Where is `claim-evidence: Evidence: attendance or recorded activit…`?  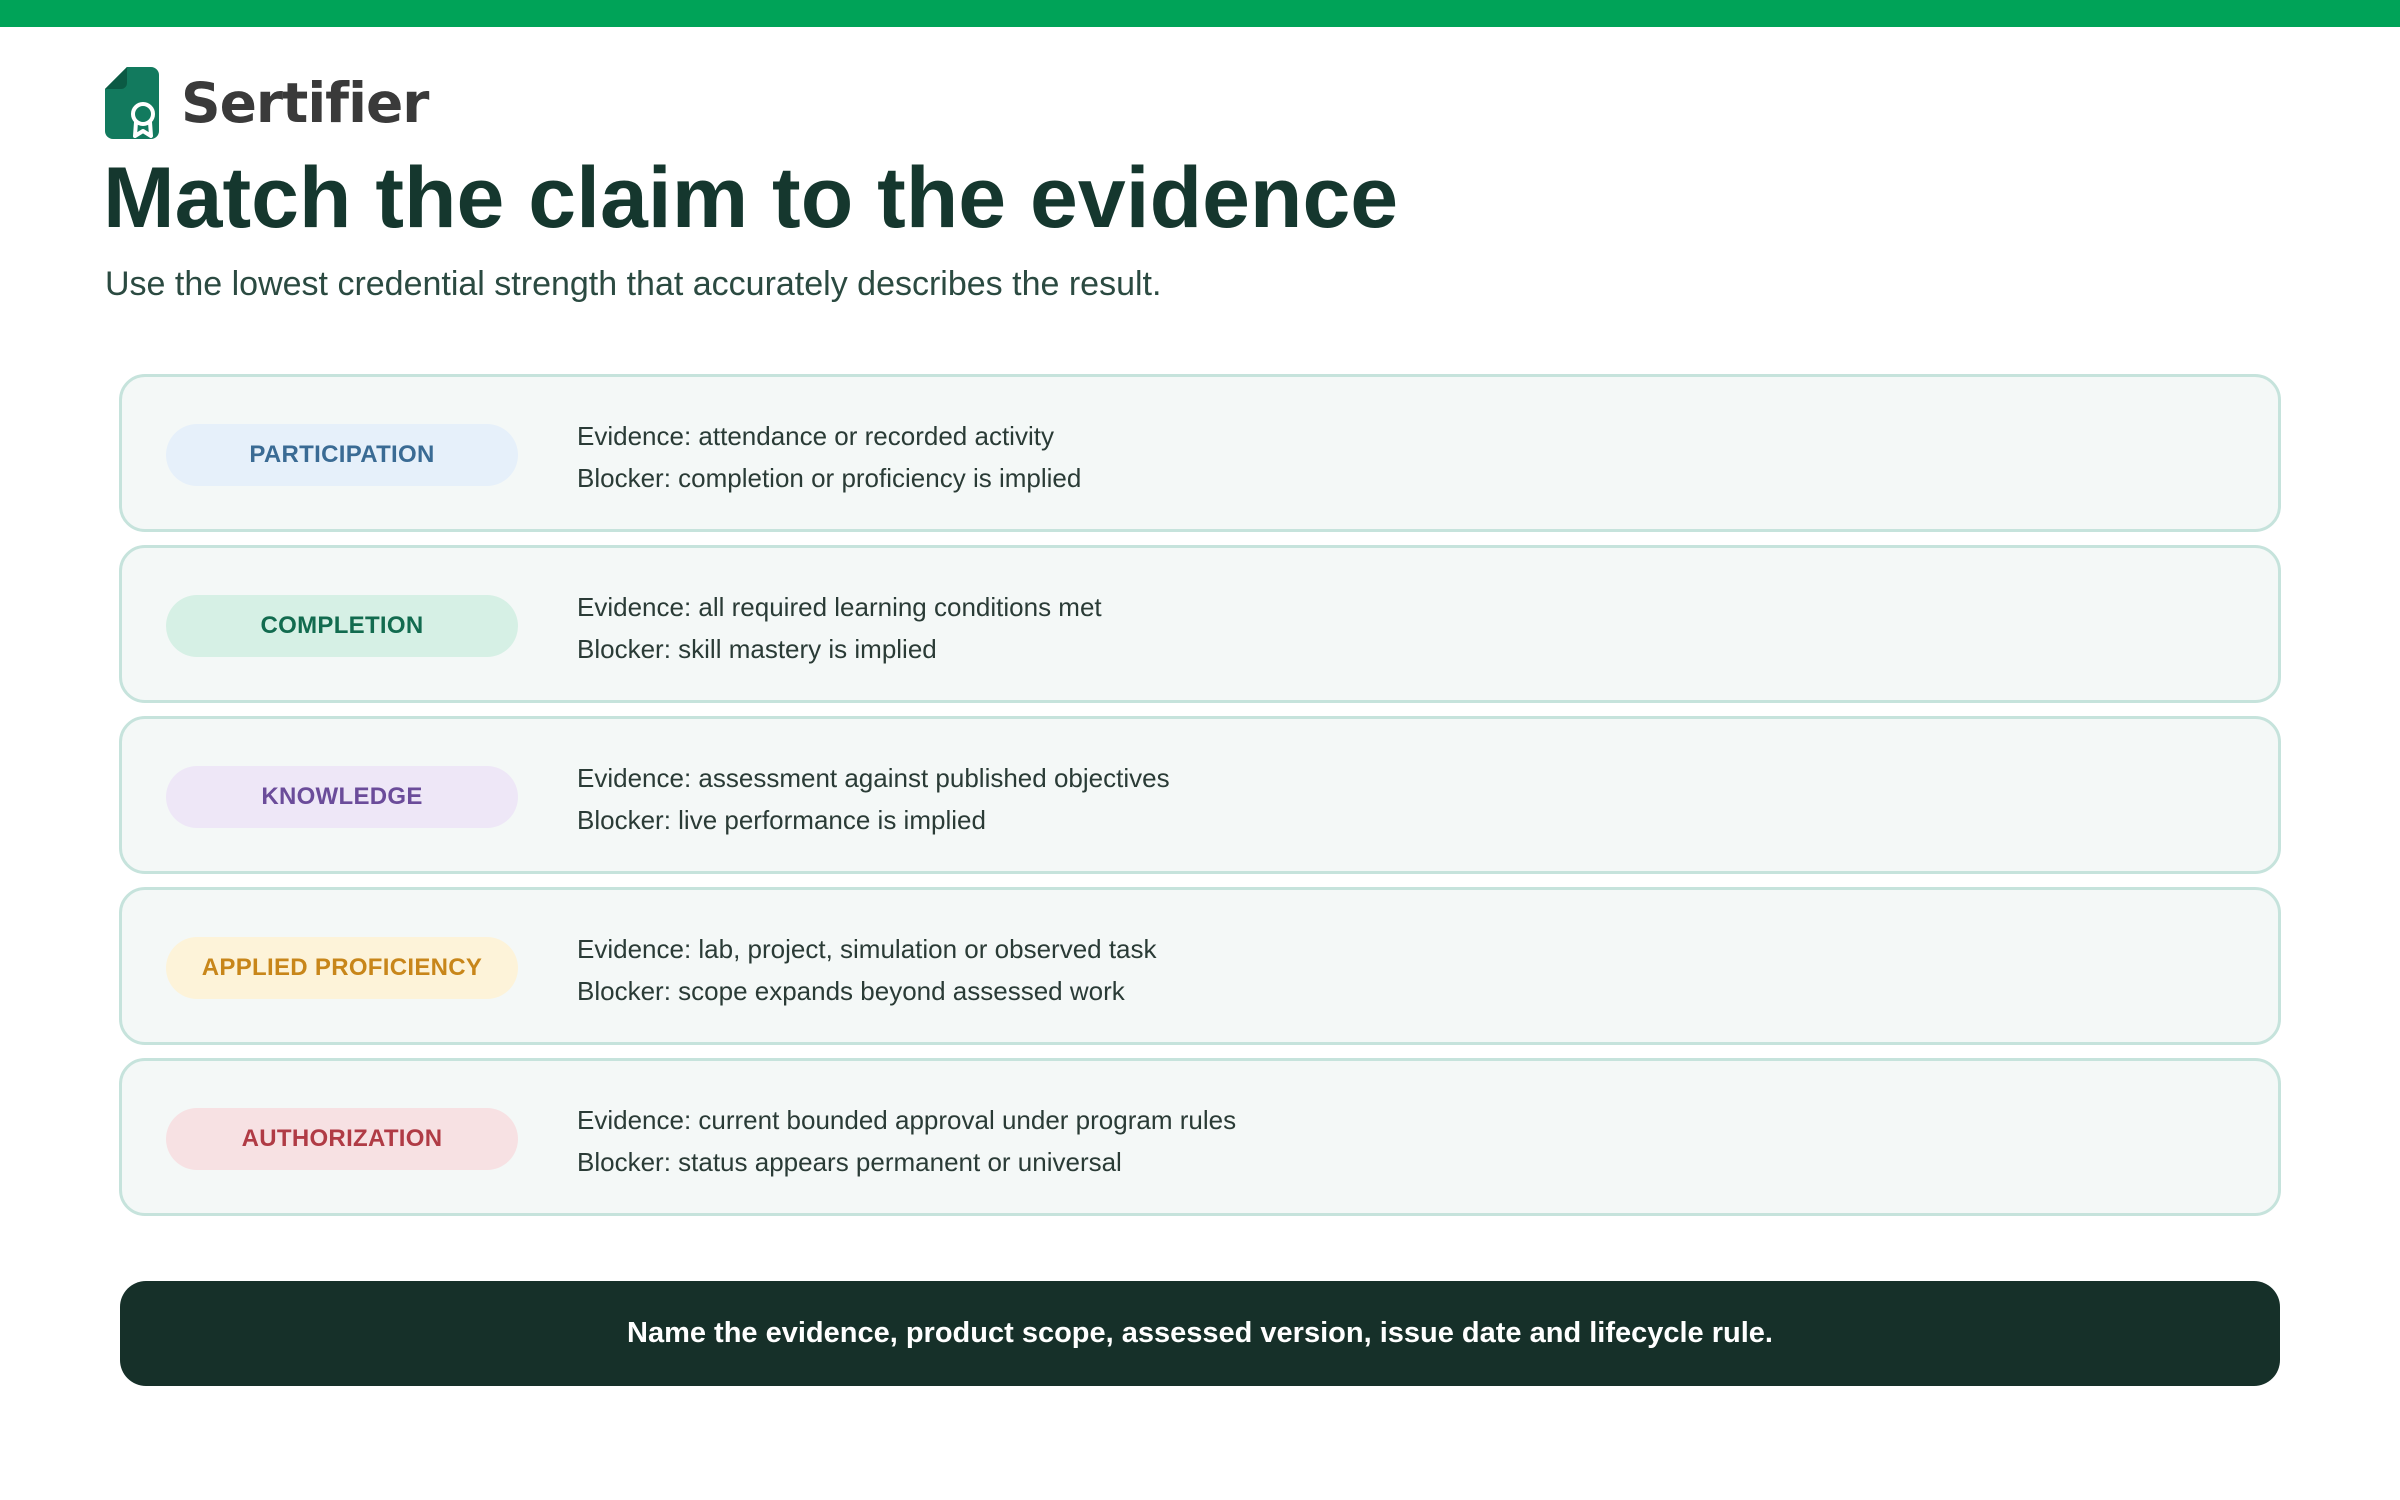
claim-evidence: Evidence: attendance or recorded activit… is located at coordinates (815, 436).